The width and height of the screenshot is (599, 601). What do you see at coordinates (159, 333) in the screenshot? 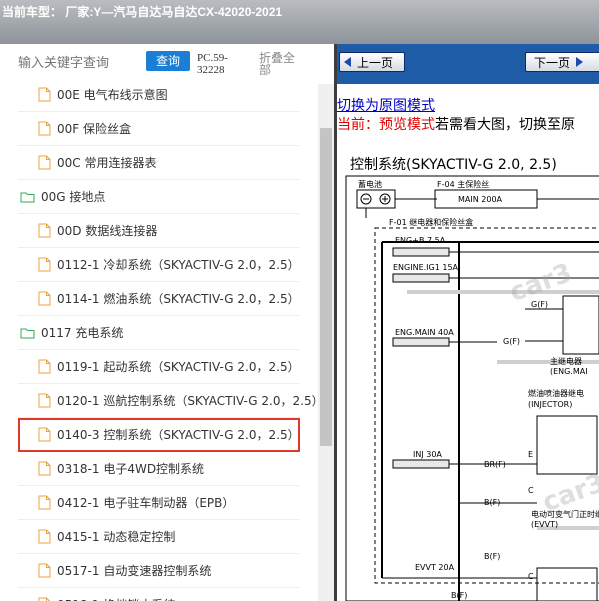
I see `tree-folder-item: 0117 充电系统` at bounding box center [159, 333].